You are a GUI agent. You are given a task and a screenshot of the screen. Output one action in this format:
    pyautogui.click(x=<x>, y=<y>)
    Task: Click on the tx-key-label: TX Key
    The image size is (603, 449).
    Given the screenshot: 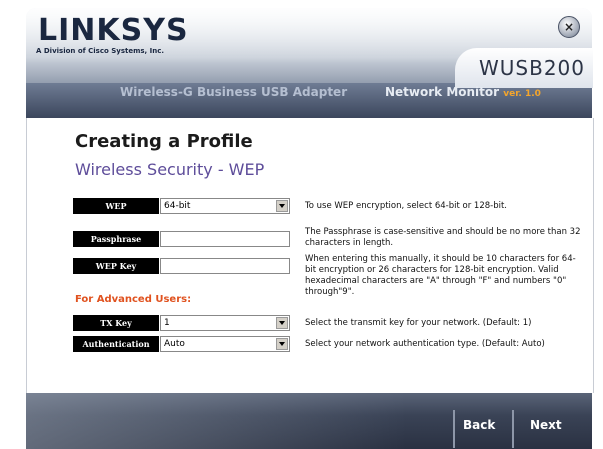 What is the action you would take?
    pyautogui.click(x=116, y=323)
    